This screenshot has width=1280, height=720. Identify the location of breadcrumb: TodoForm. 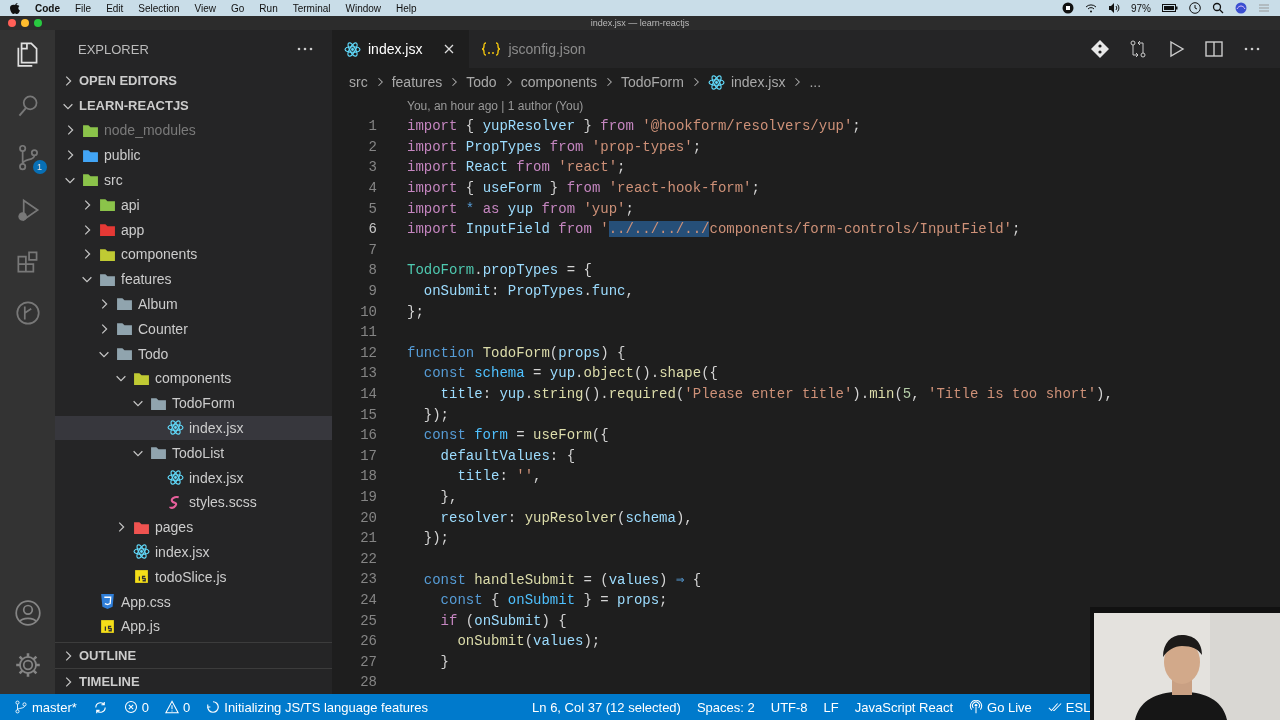
(652, 82).